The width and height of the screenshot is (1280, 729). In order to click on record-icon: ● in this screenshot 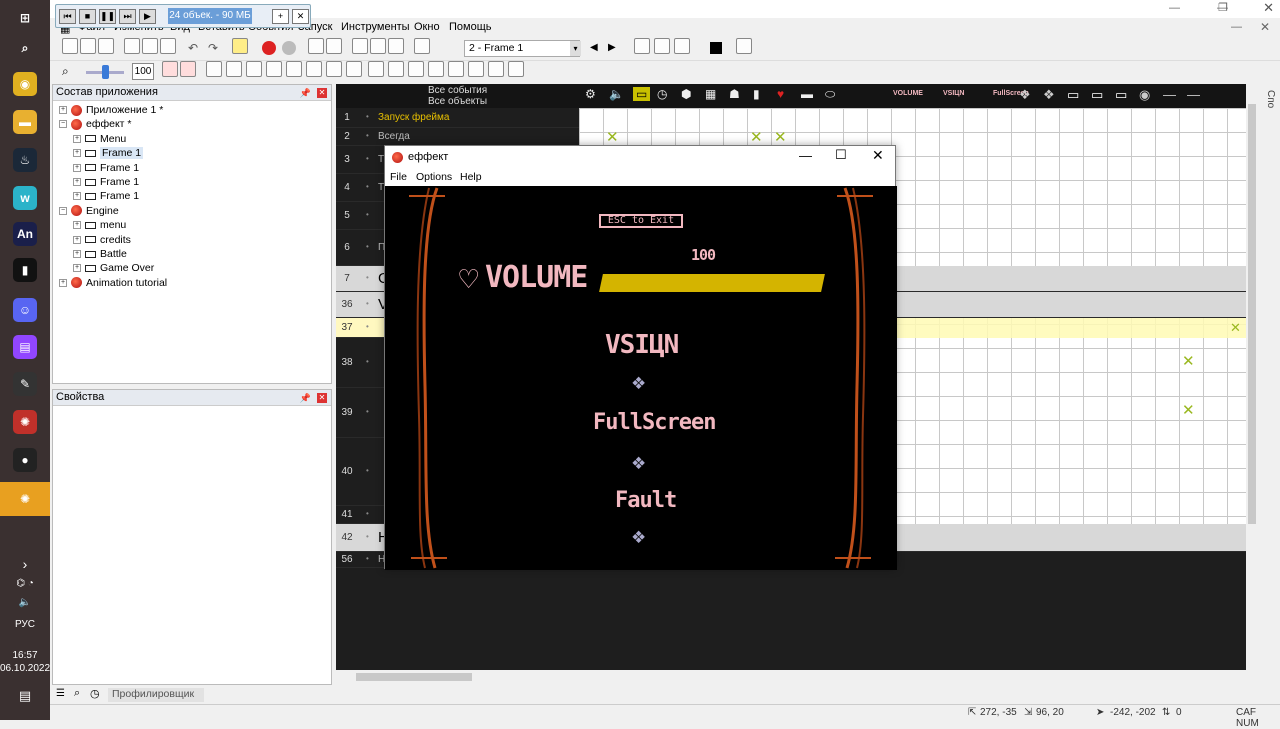, I will do `click(25, 460)`.